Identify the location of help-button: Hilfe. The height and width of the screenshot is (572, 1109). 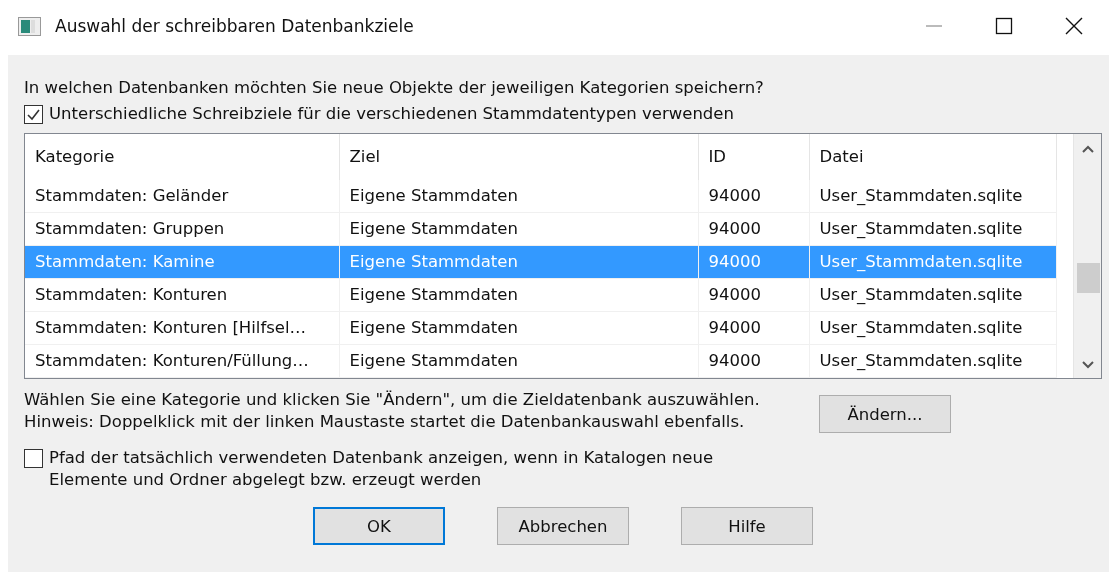
(747, 526).